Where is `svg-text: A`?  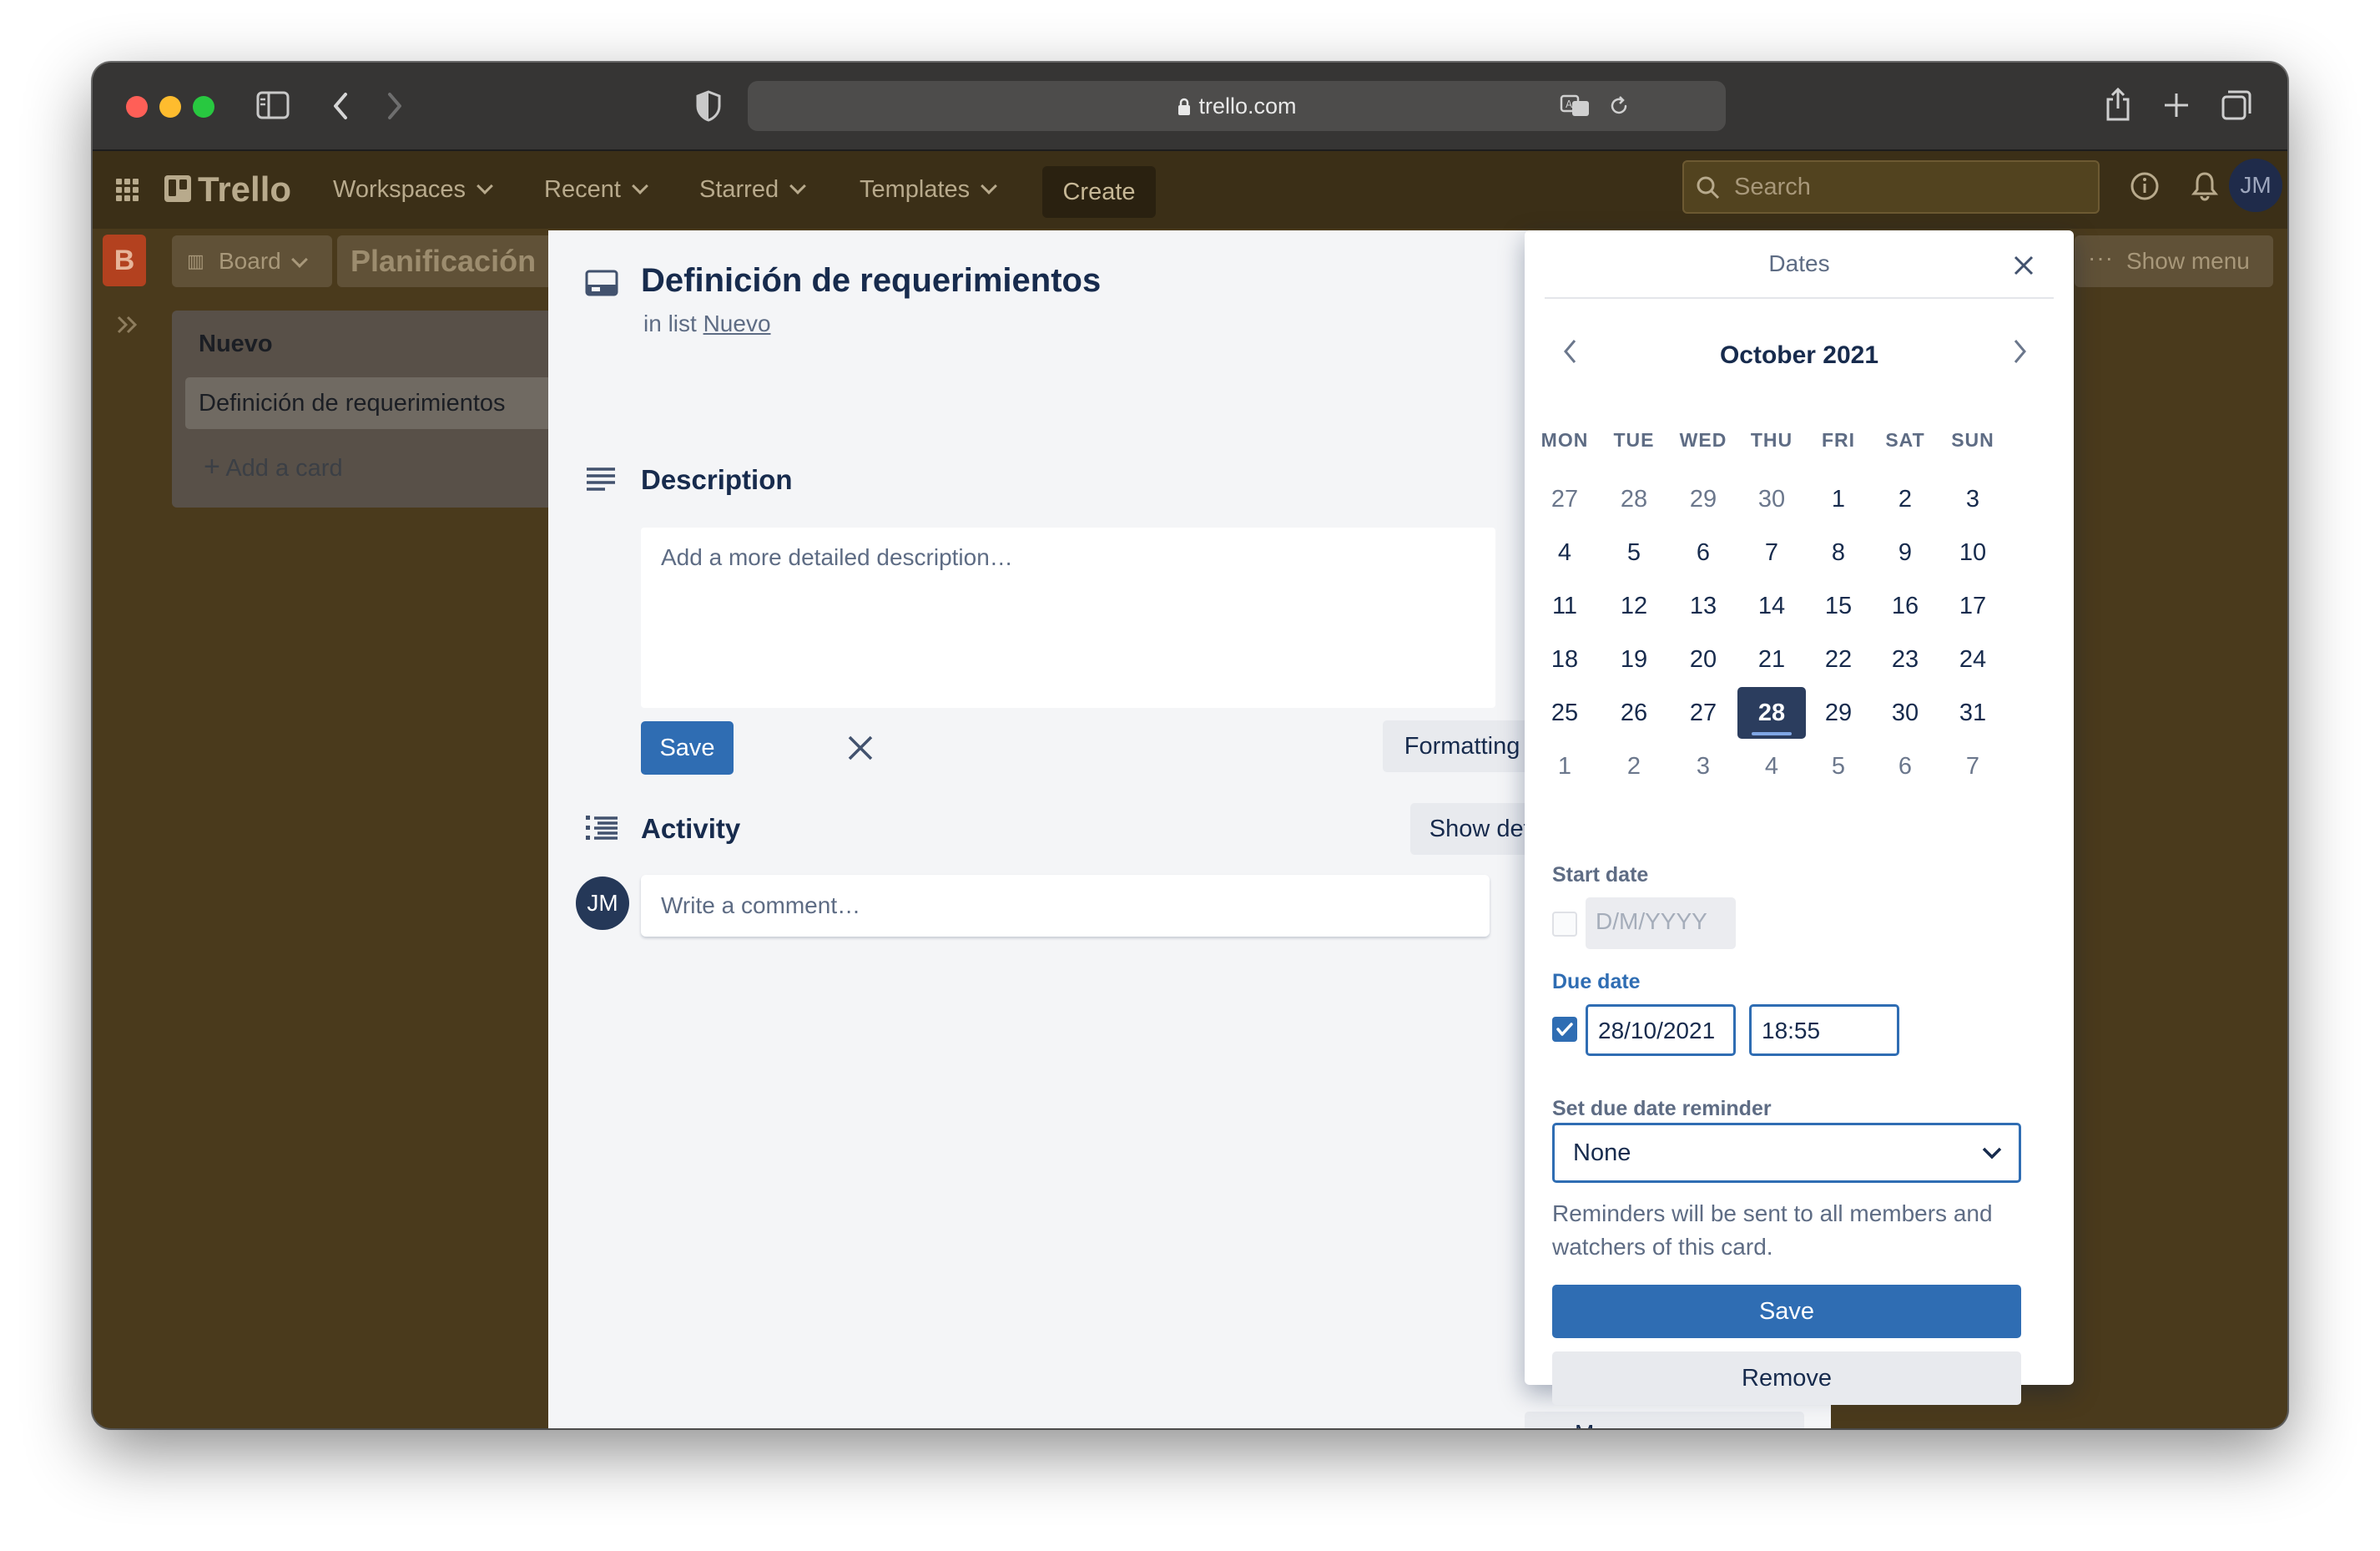 svg-text: A is located at coordinates (1569, 104).